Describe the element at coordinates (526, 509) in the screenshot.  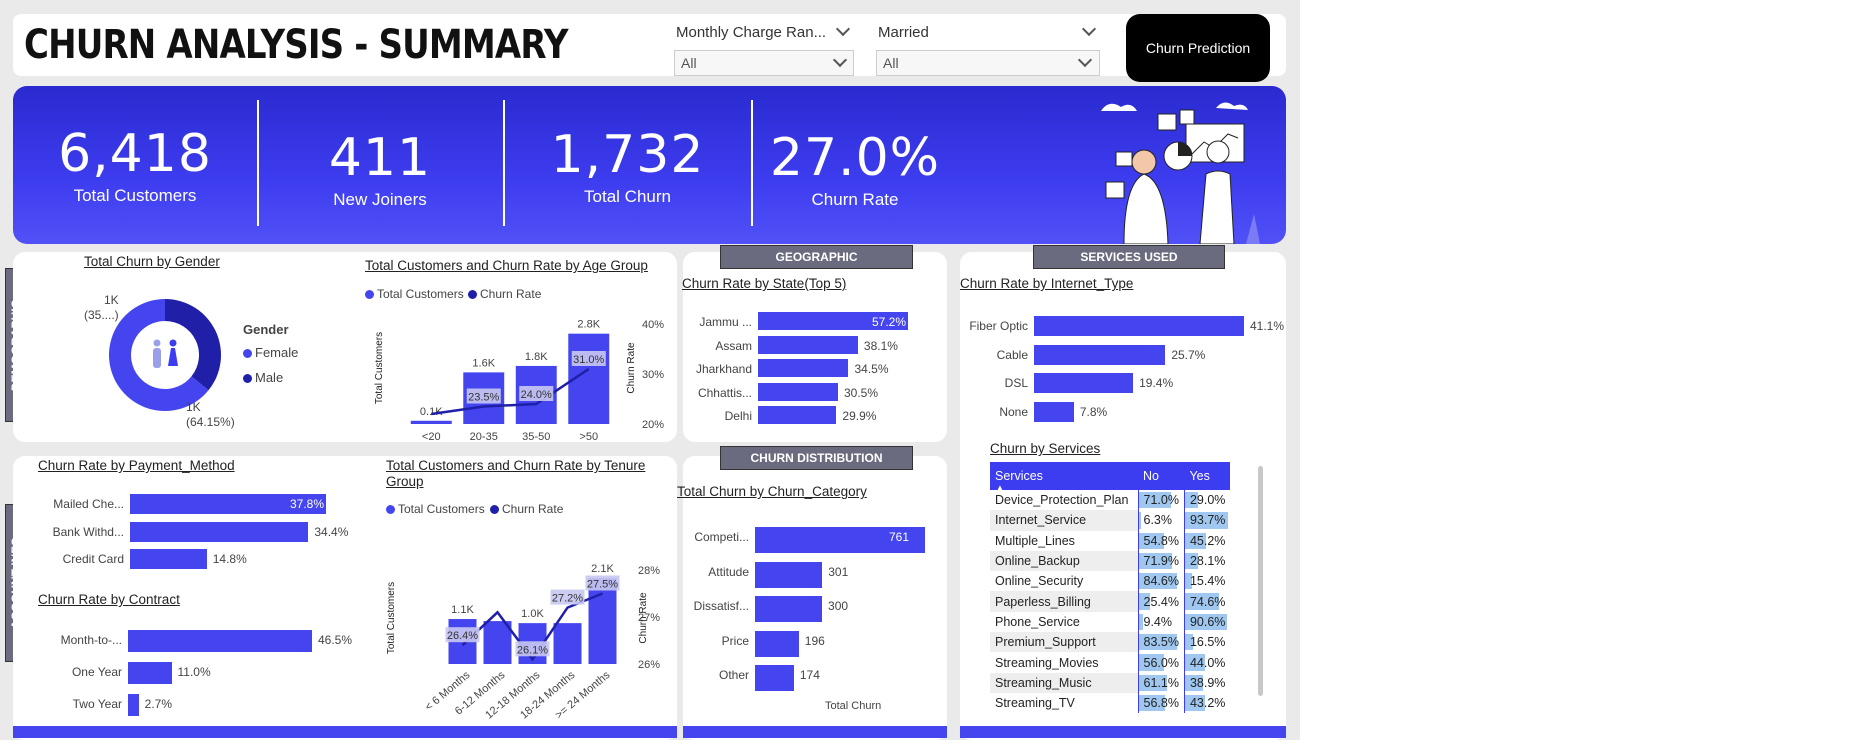
I see `tenure-legend-rate: Churn Rate` at that location.